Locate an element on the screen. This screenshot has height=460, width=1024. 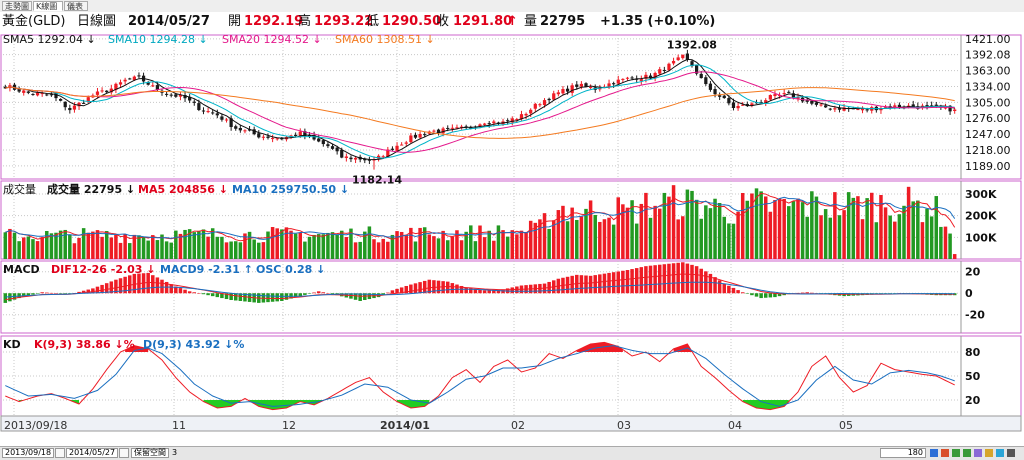
setting-icon is located at coordinates (989, 453).